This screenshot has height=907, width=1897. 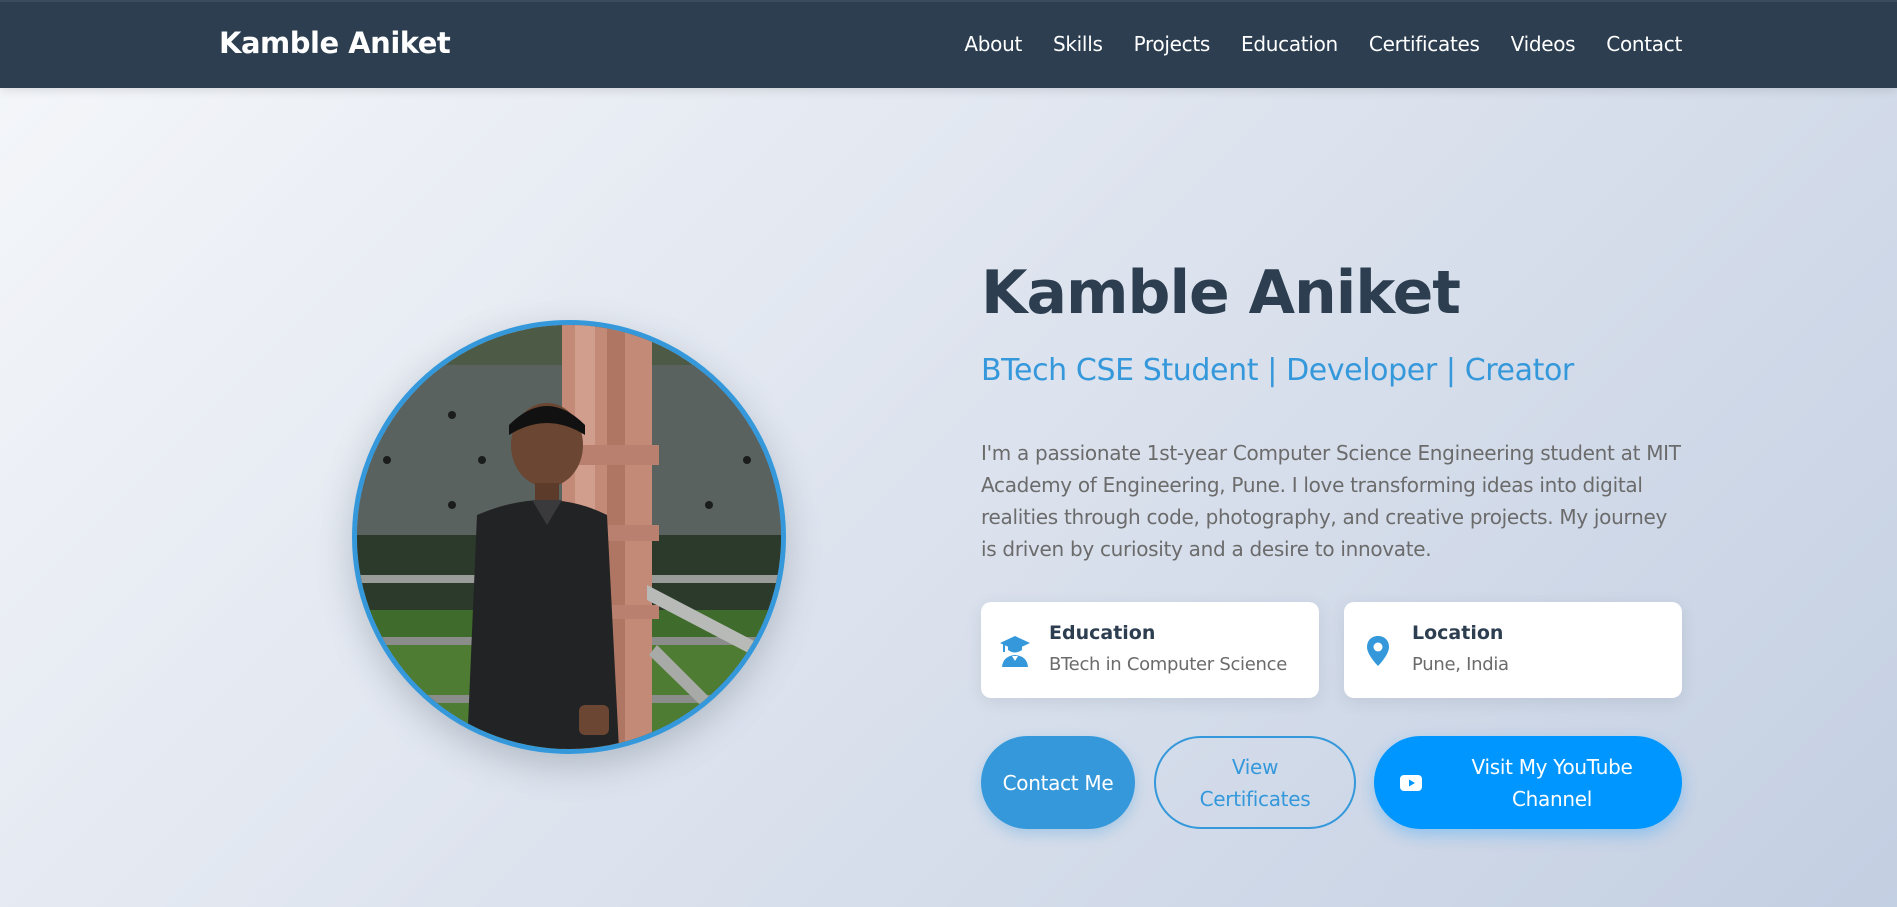 What do you see at coordinates (1424, 44) in the screenshot?
I see `nav-link-certificates: Certificates` at bounding box center [1424, 44].